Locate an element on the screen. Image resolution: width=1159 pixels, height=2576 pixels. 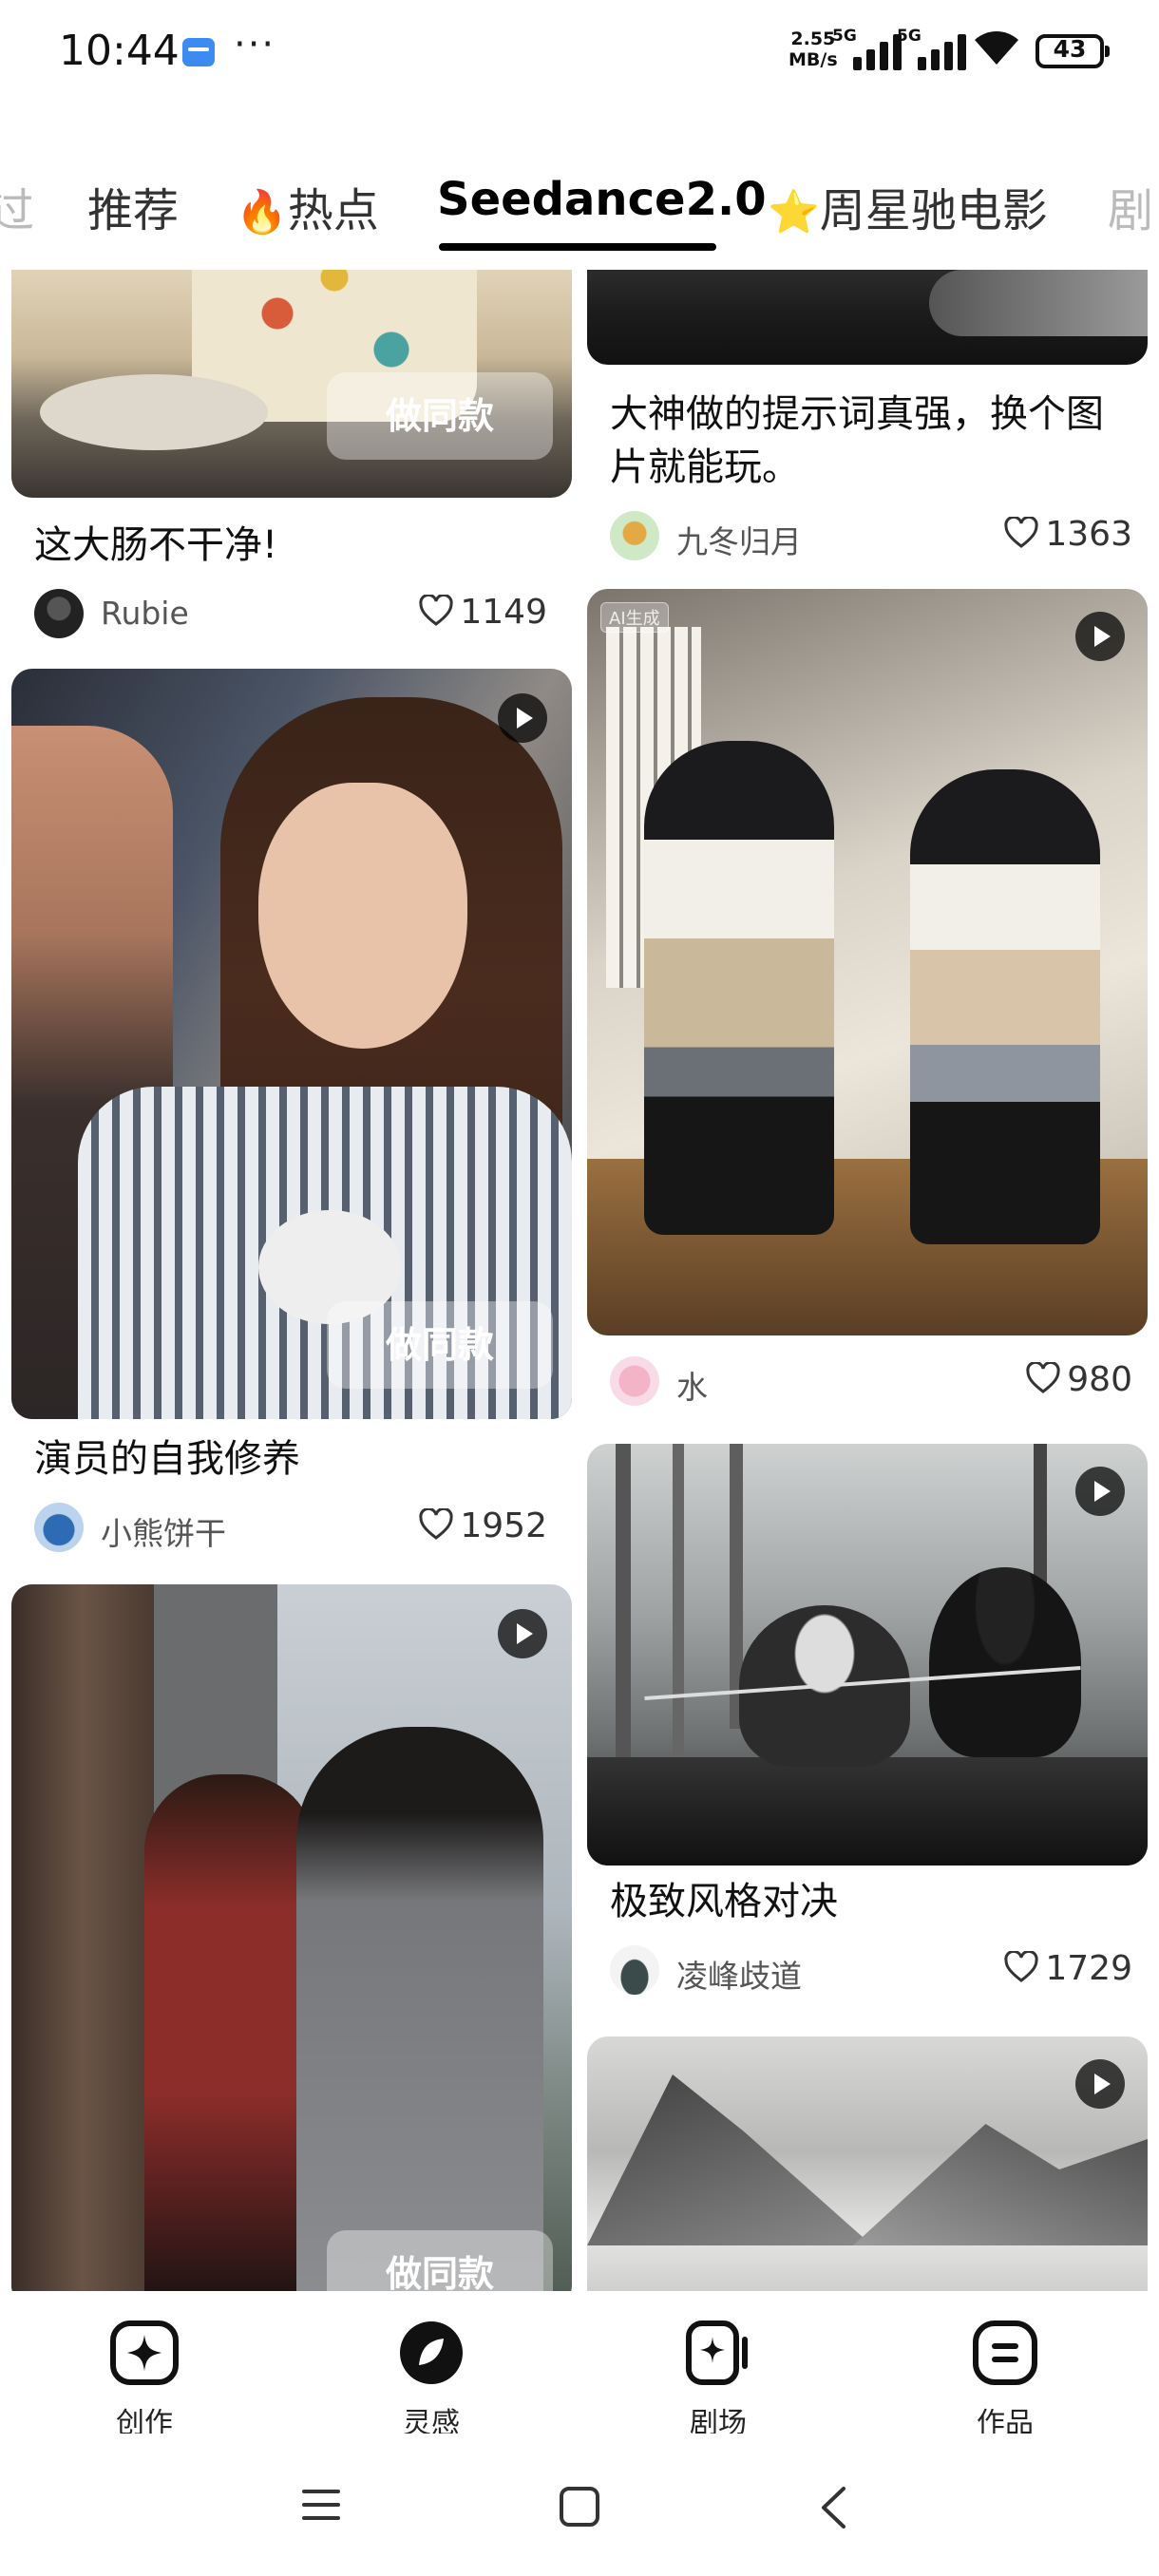
category-tabs: 过 推荐 🔥热点 Seedance2.0 ⭐周星驰电影 剧 is located at coordinates (579, 213).